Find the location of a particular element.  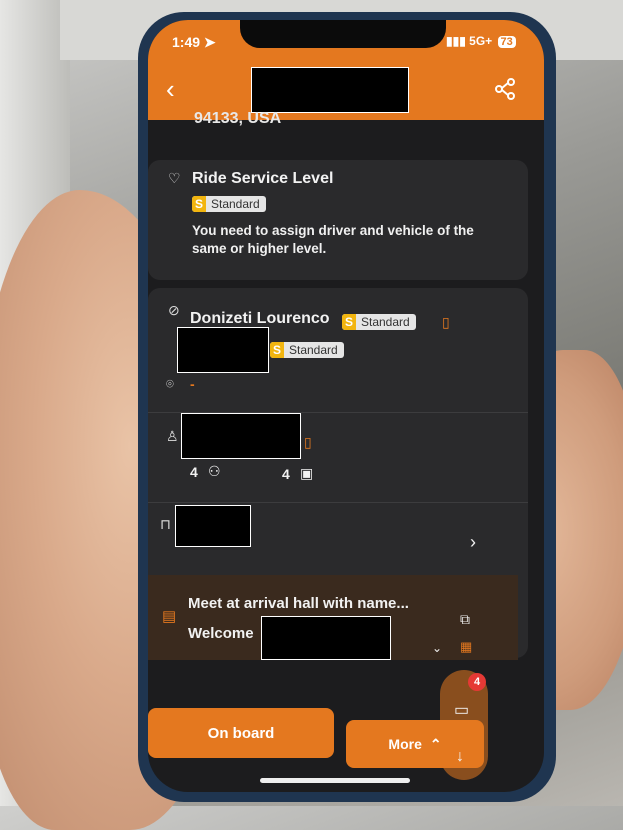

home-indicator is located at coordinates (335, 780).